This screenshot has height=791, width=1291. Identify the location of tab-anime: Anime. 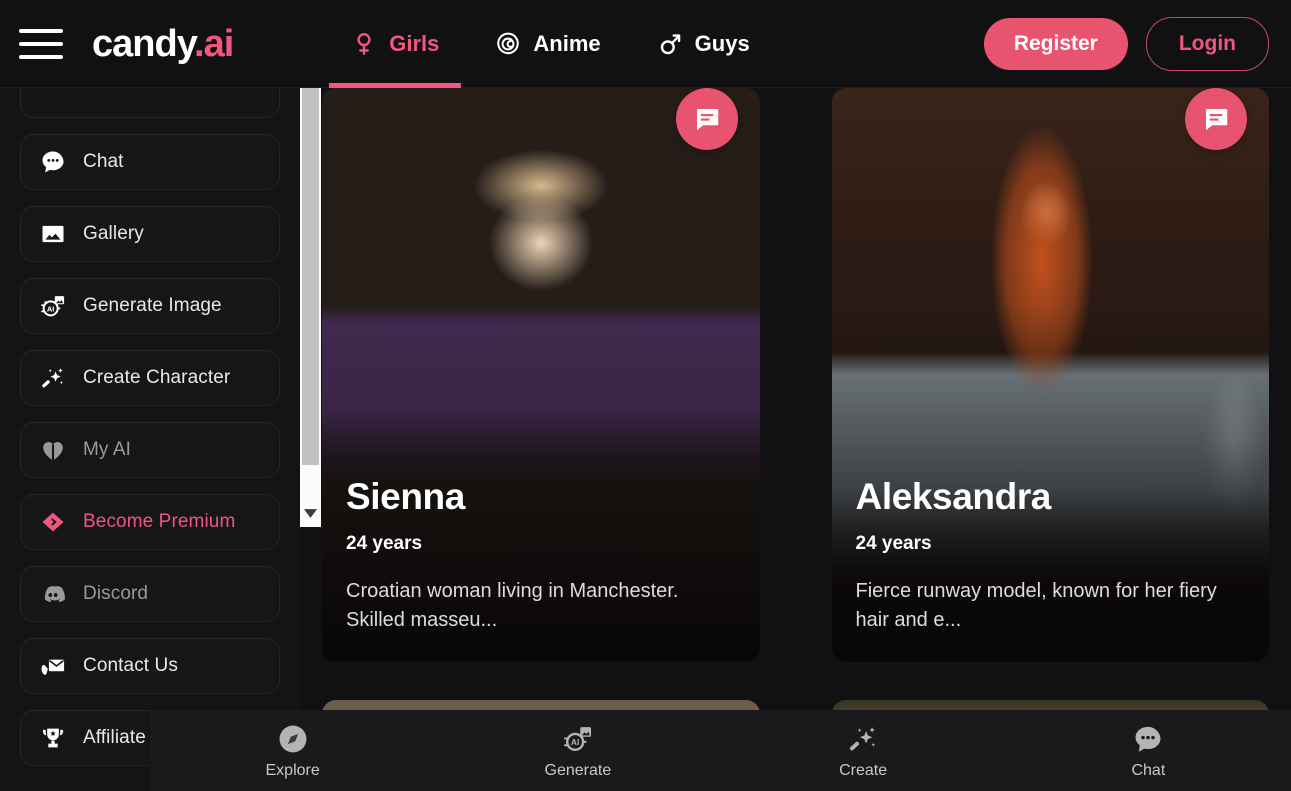
(547, 44).